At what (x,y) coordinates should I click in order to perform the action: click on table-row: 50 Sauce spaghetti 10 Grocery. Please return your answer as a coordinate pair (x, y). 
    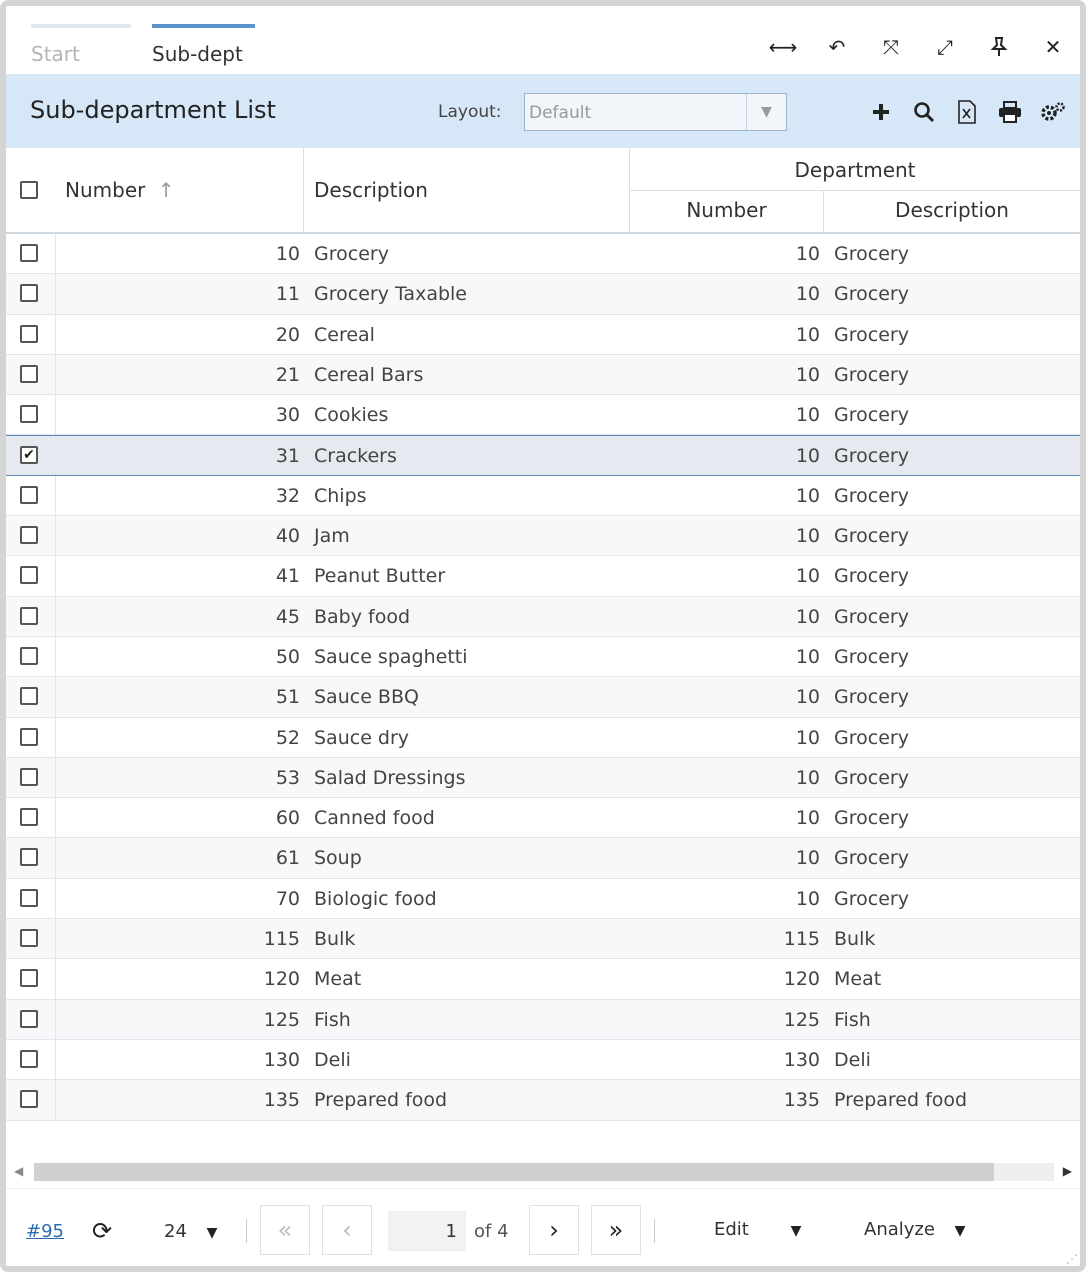
    Looking at the image, I should click on (543, 657).